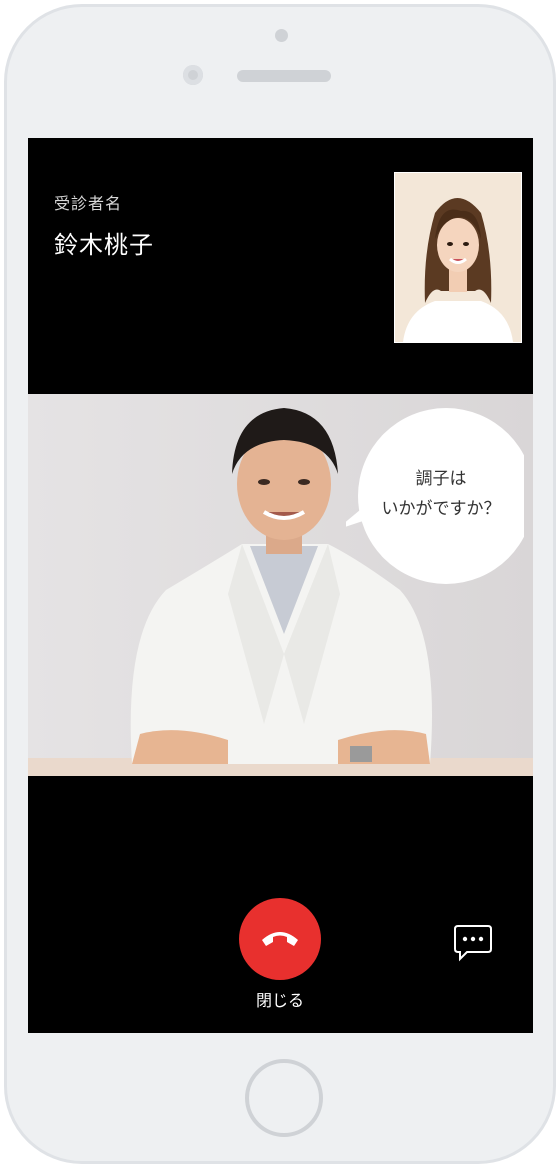 The image size is (560, 1170). I want to click on speech-bubble-line-1: 調子は, so click(441, 479).